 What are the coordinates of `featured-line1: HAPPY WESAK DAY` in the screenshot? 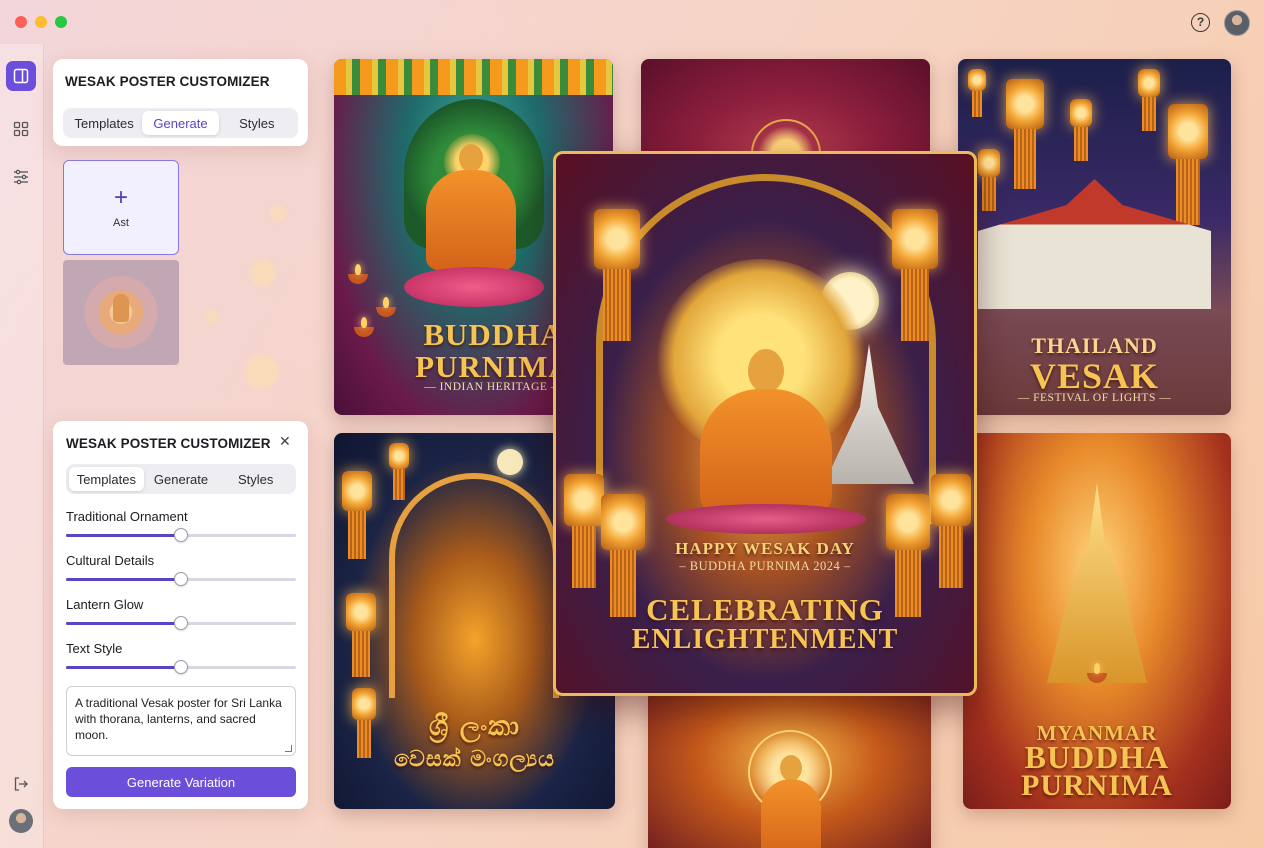 It's located at (765, 548).